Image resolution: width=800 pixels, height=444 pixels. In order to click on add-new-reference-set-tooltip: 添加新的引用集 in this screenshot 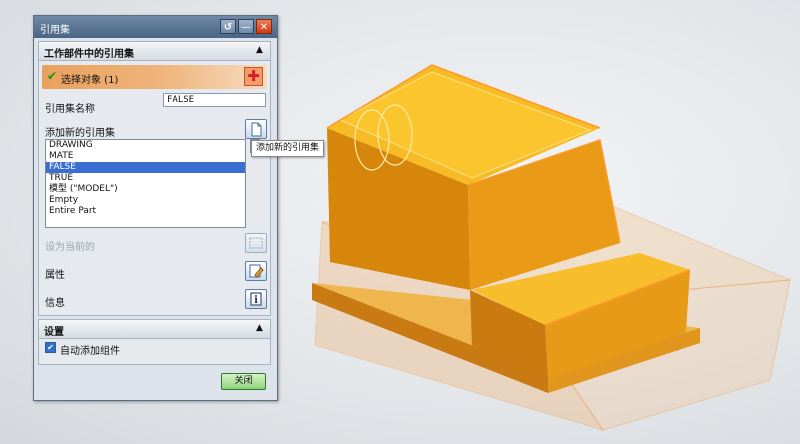, I will do `click(288, 148)`.